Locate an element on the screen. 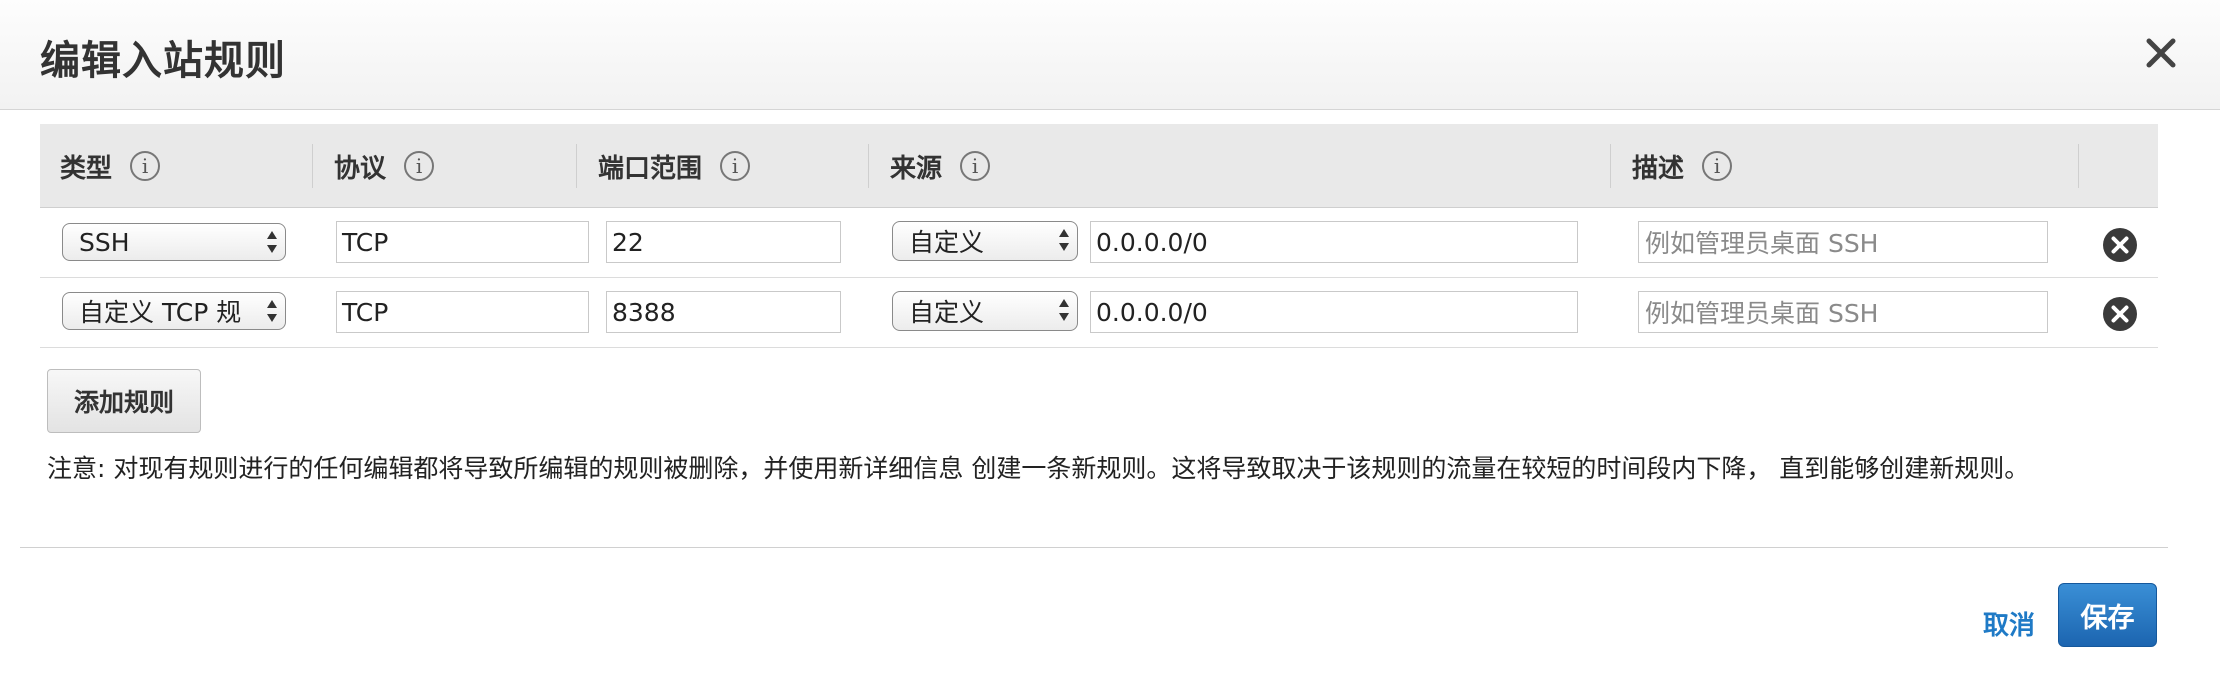 The height and width of the screenshot is (682, 2220). save-button: 保存 is located at coordinates (2107, 615).